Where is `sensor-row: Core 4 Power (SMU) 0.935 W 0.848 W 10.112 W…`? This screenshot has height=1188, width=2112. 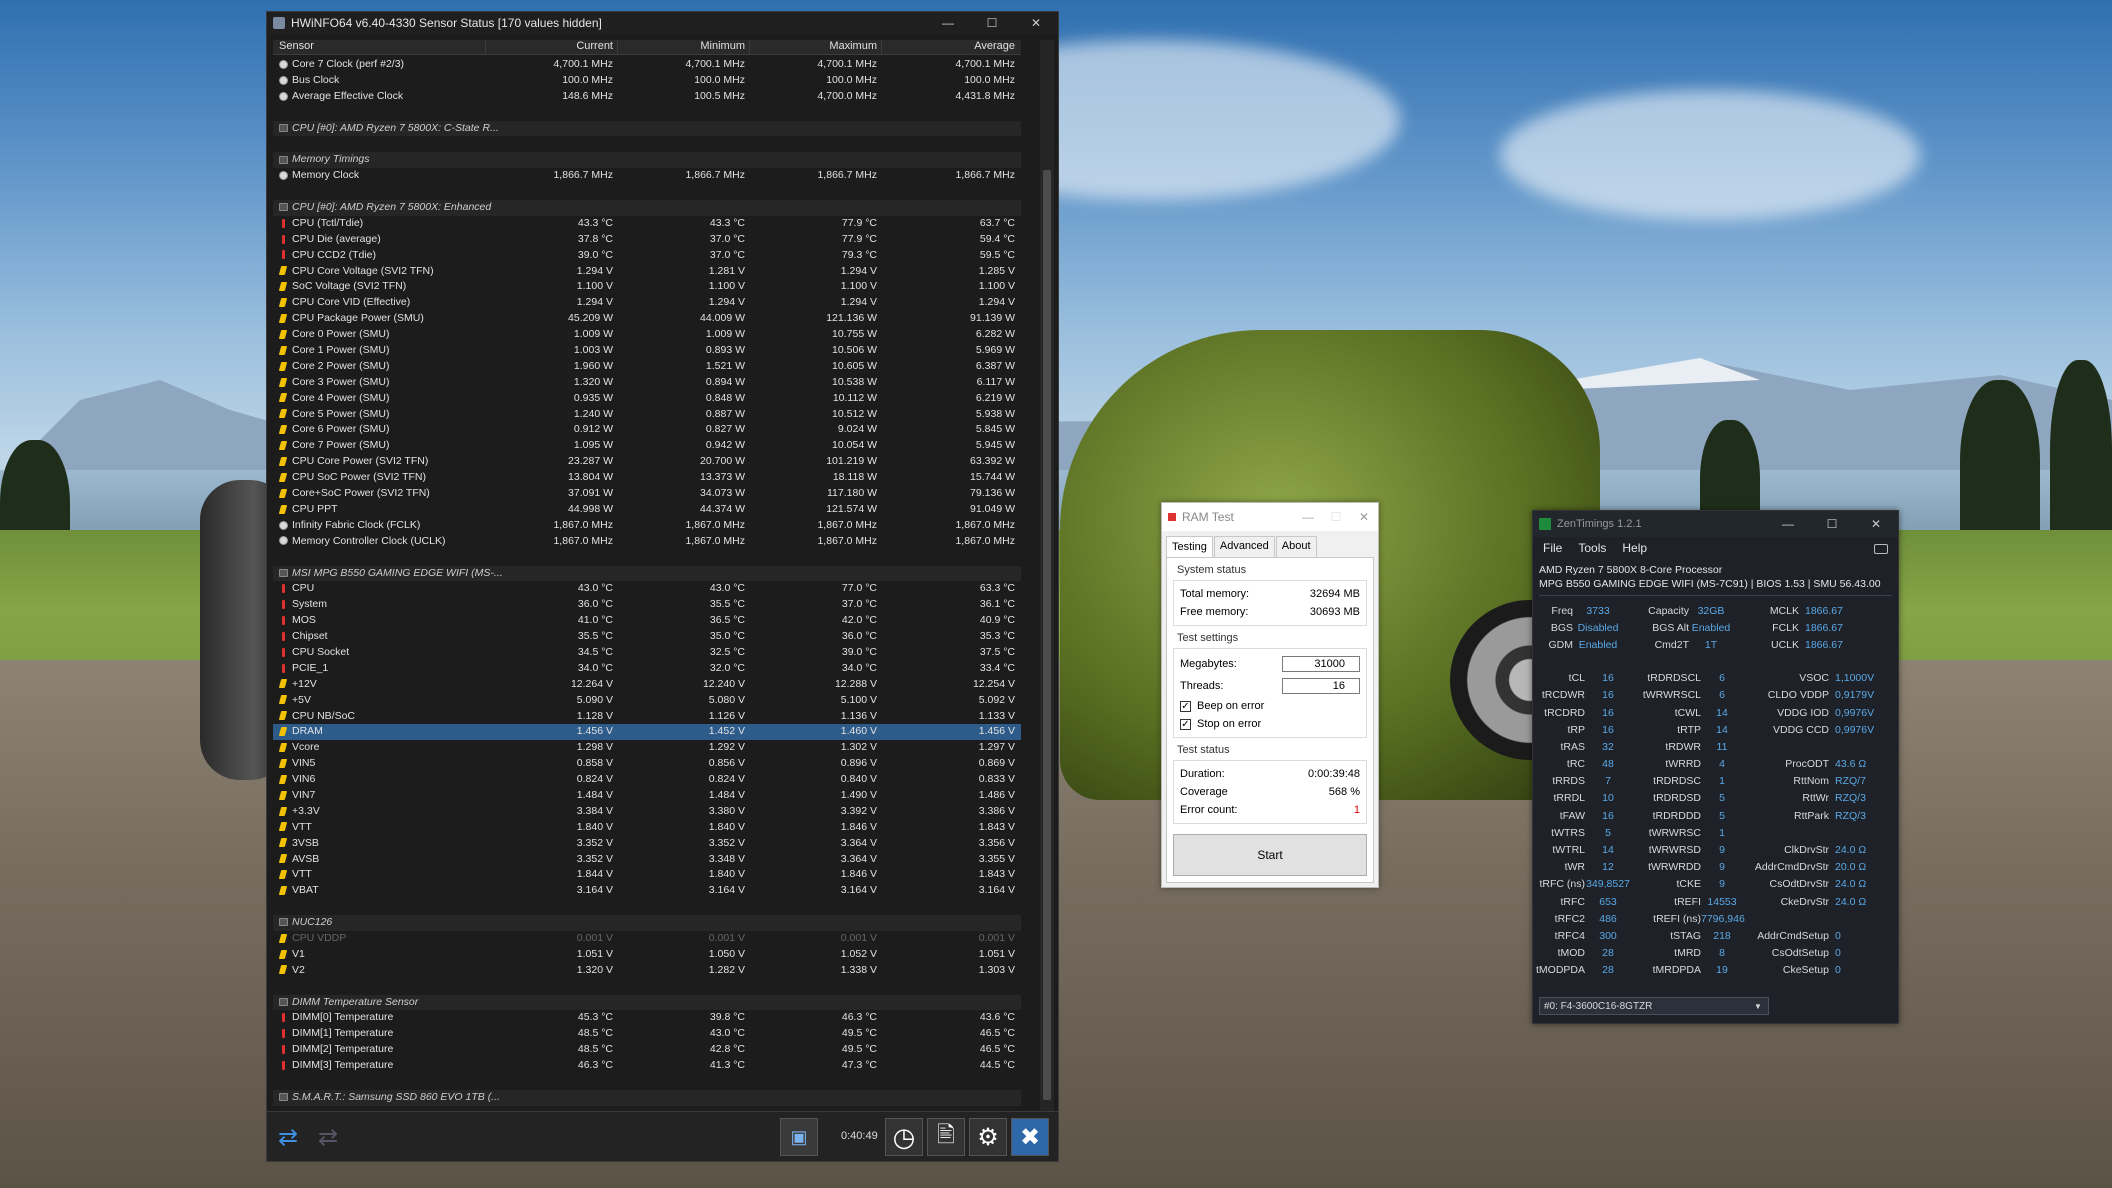 sensor-row: Core 4 Power (SMU) 0.935 W 0.848 W 10.112 W… is located at coordinates (647, 399).